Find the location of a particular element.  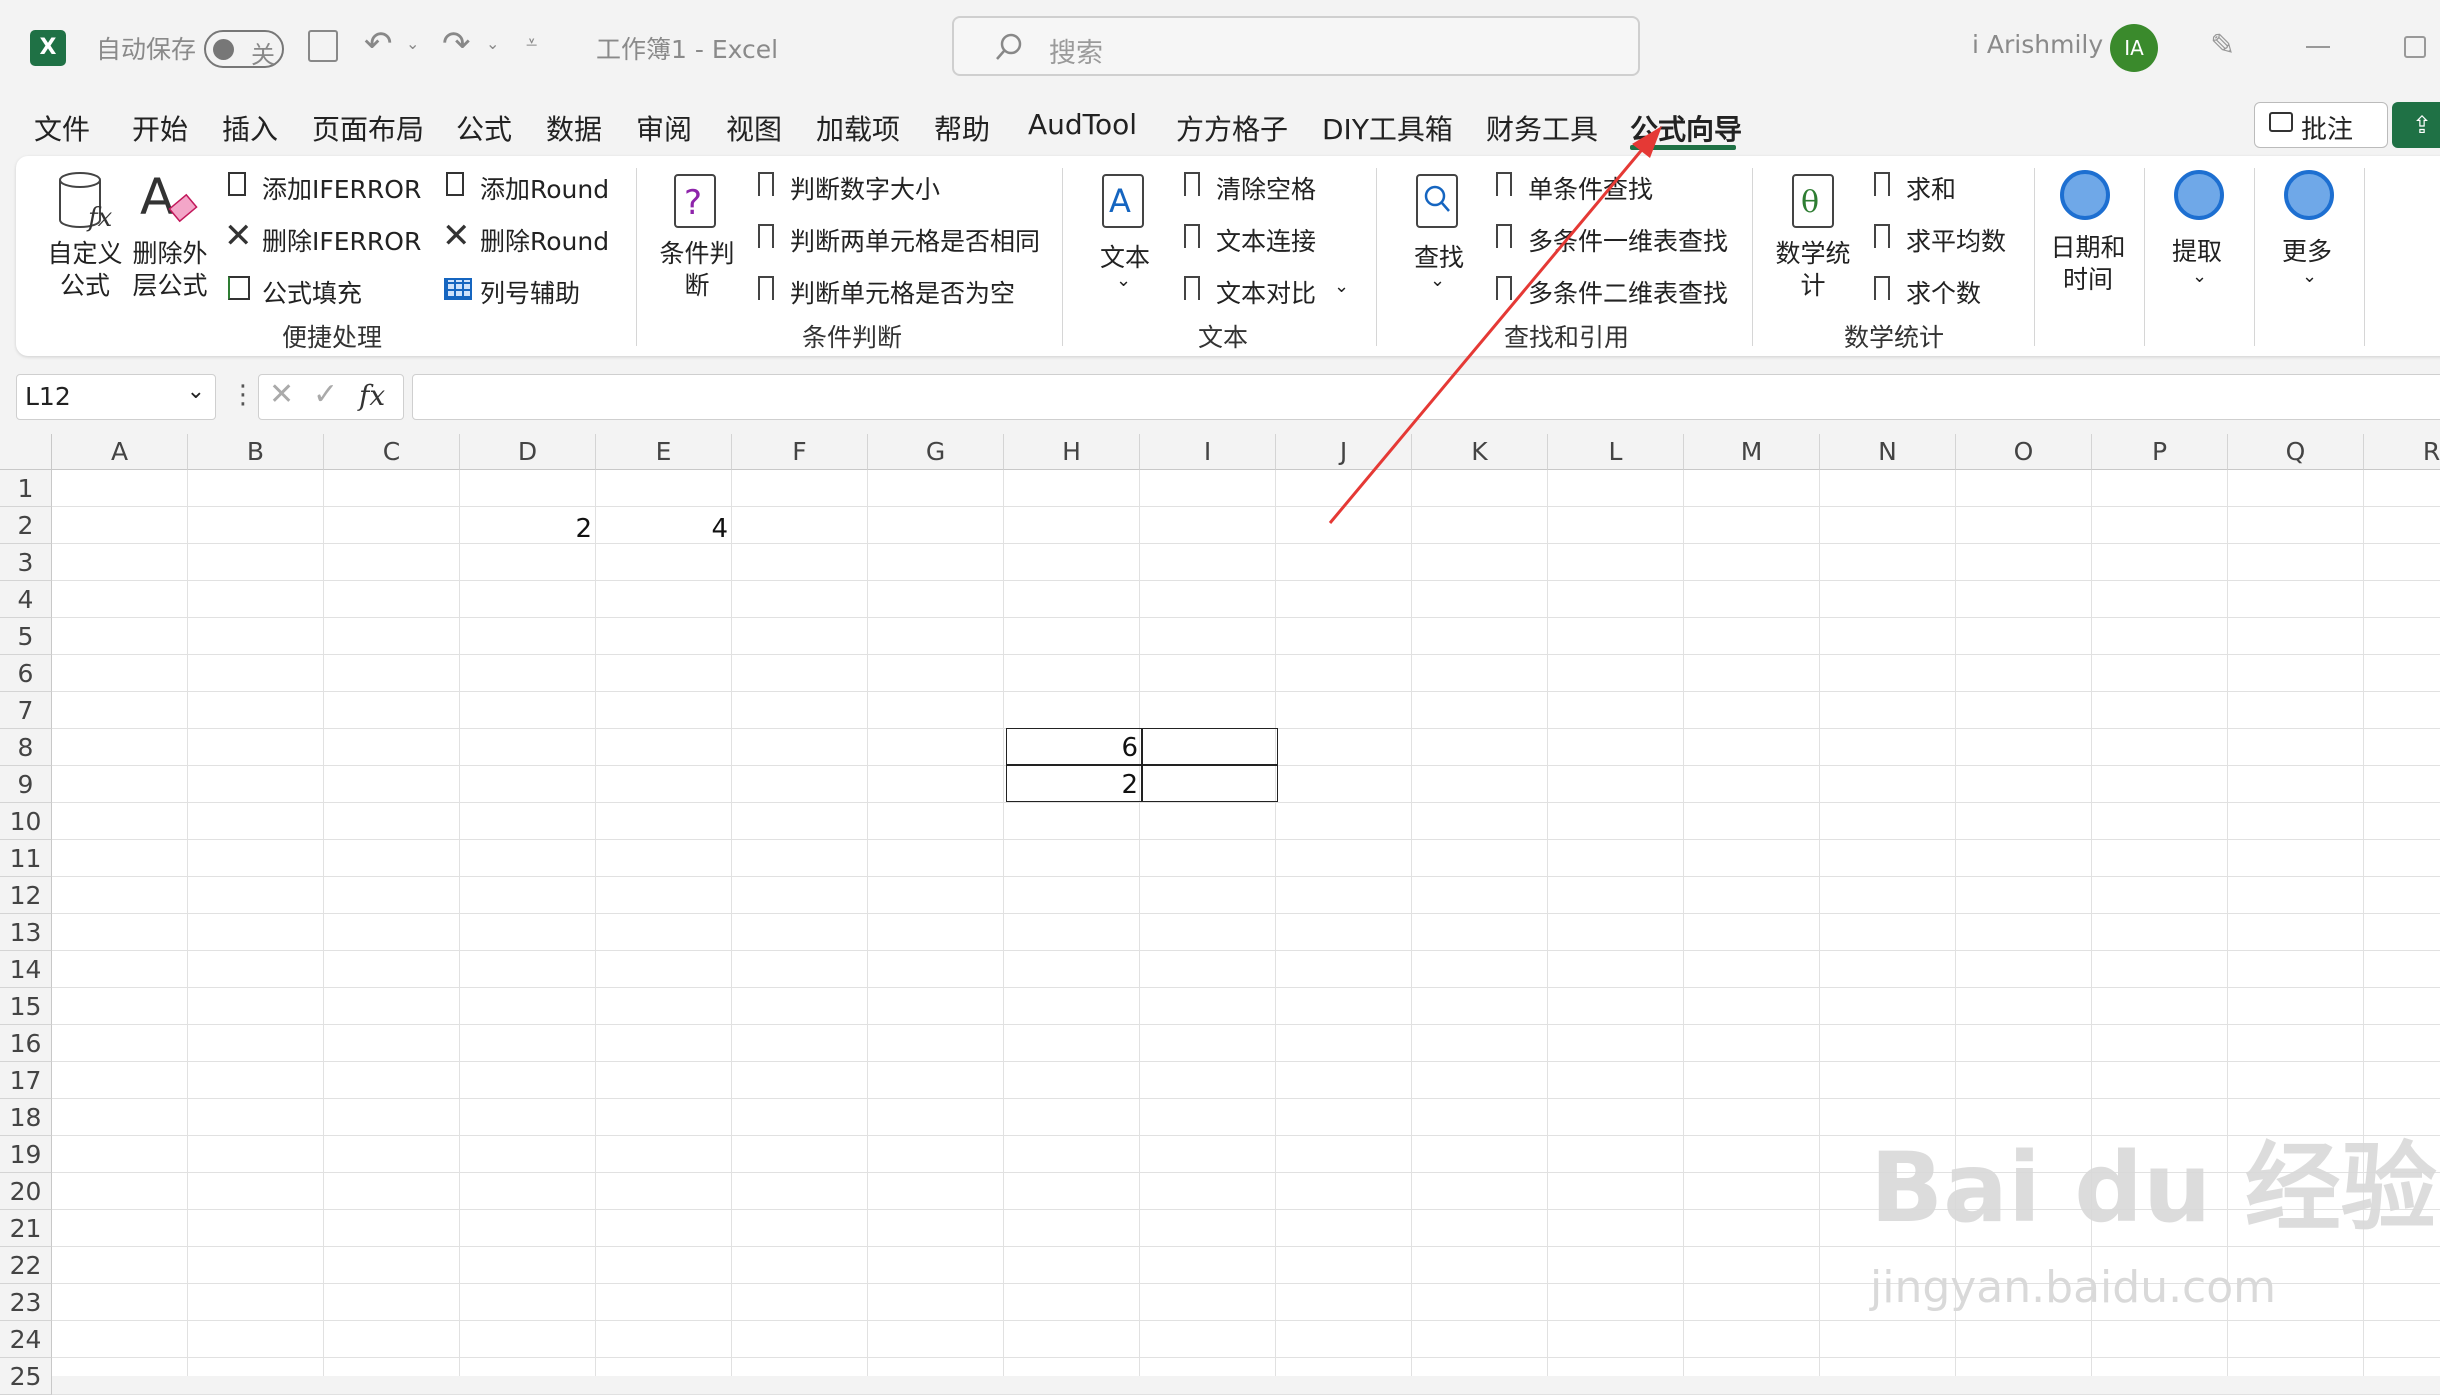

condition-judge-label: 条件判断 is located at coordinates (697, 269).